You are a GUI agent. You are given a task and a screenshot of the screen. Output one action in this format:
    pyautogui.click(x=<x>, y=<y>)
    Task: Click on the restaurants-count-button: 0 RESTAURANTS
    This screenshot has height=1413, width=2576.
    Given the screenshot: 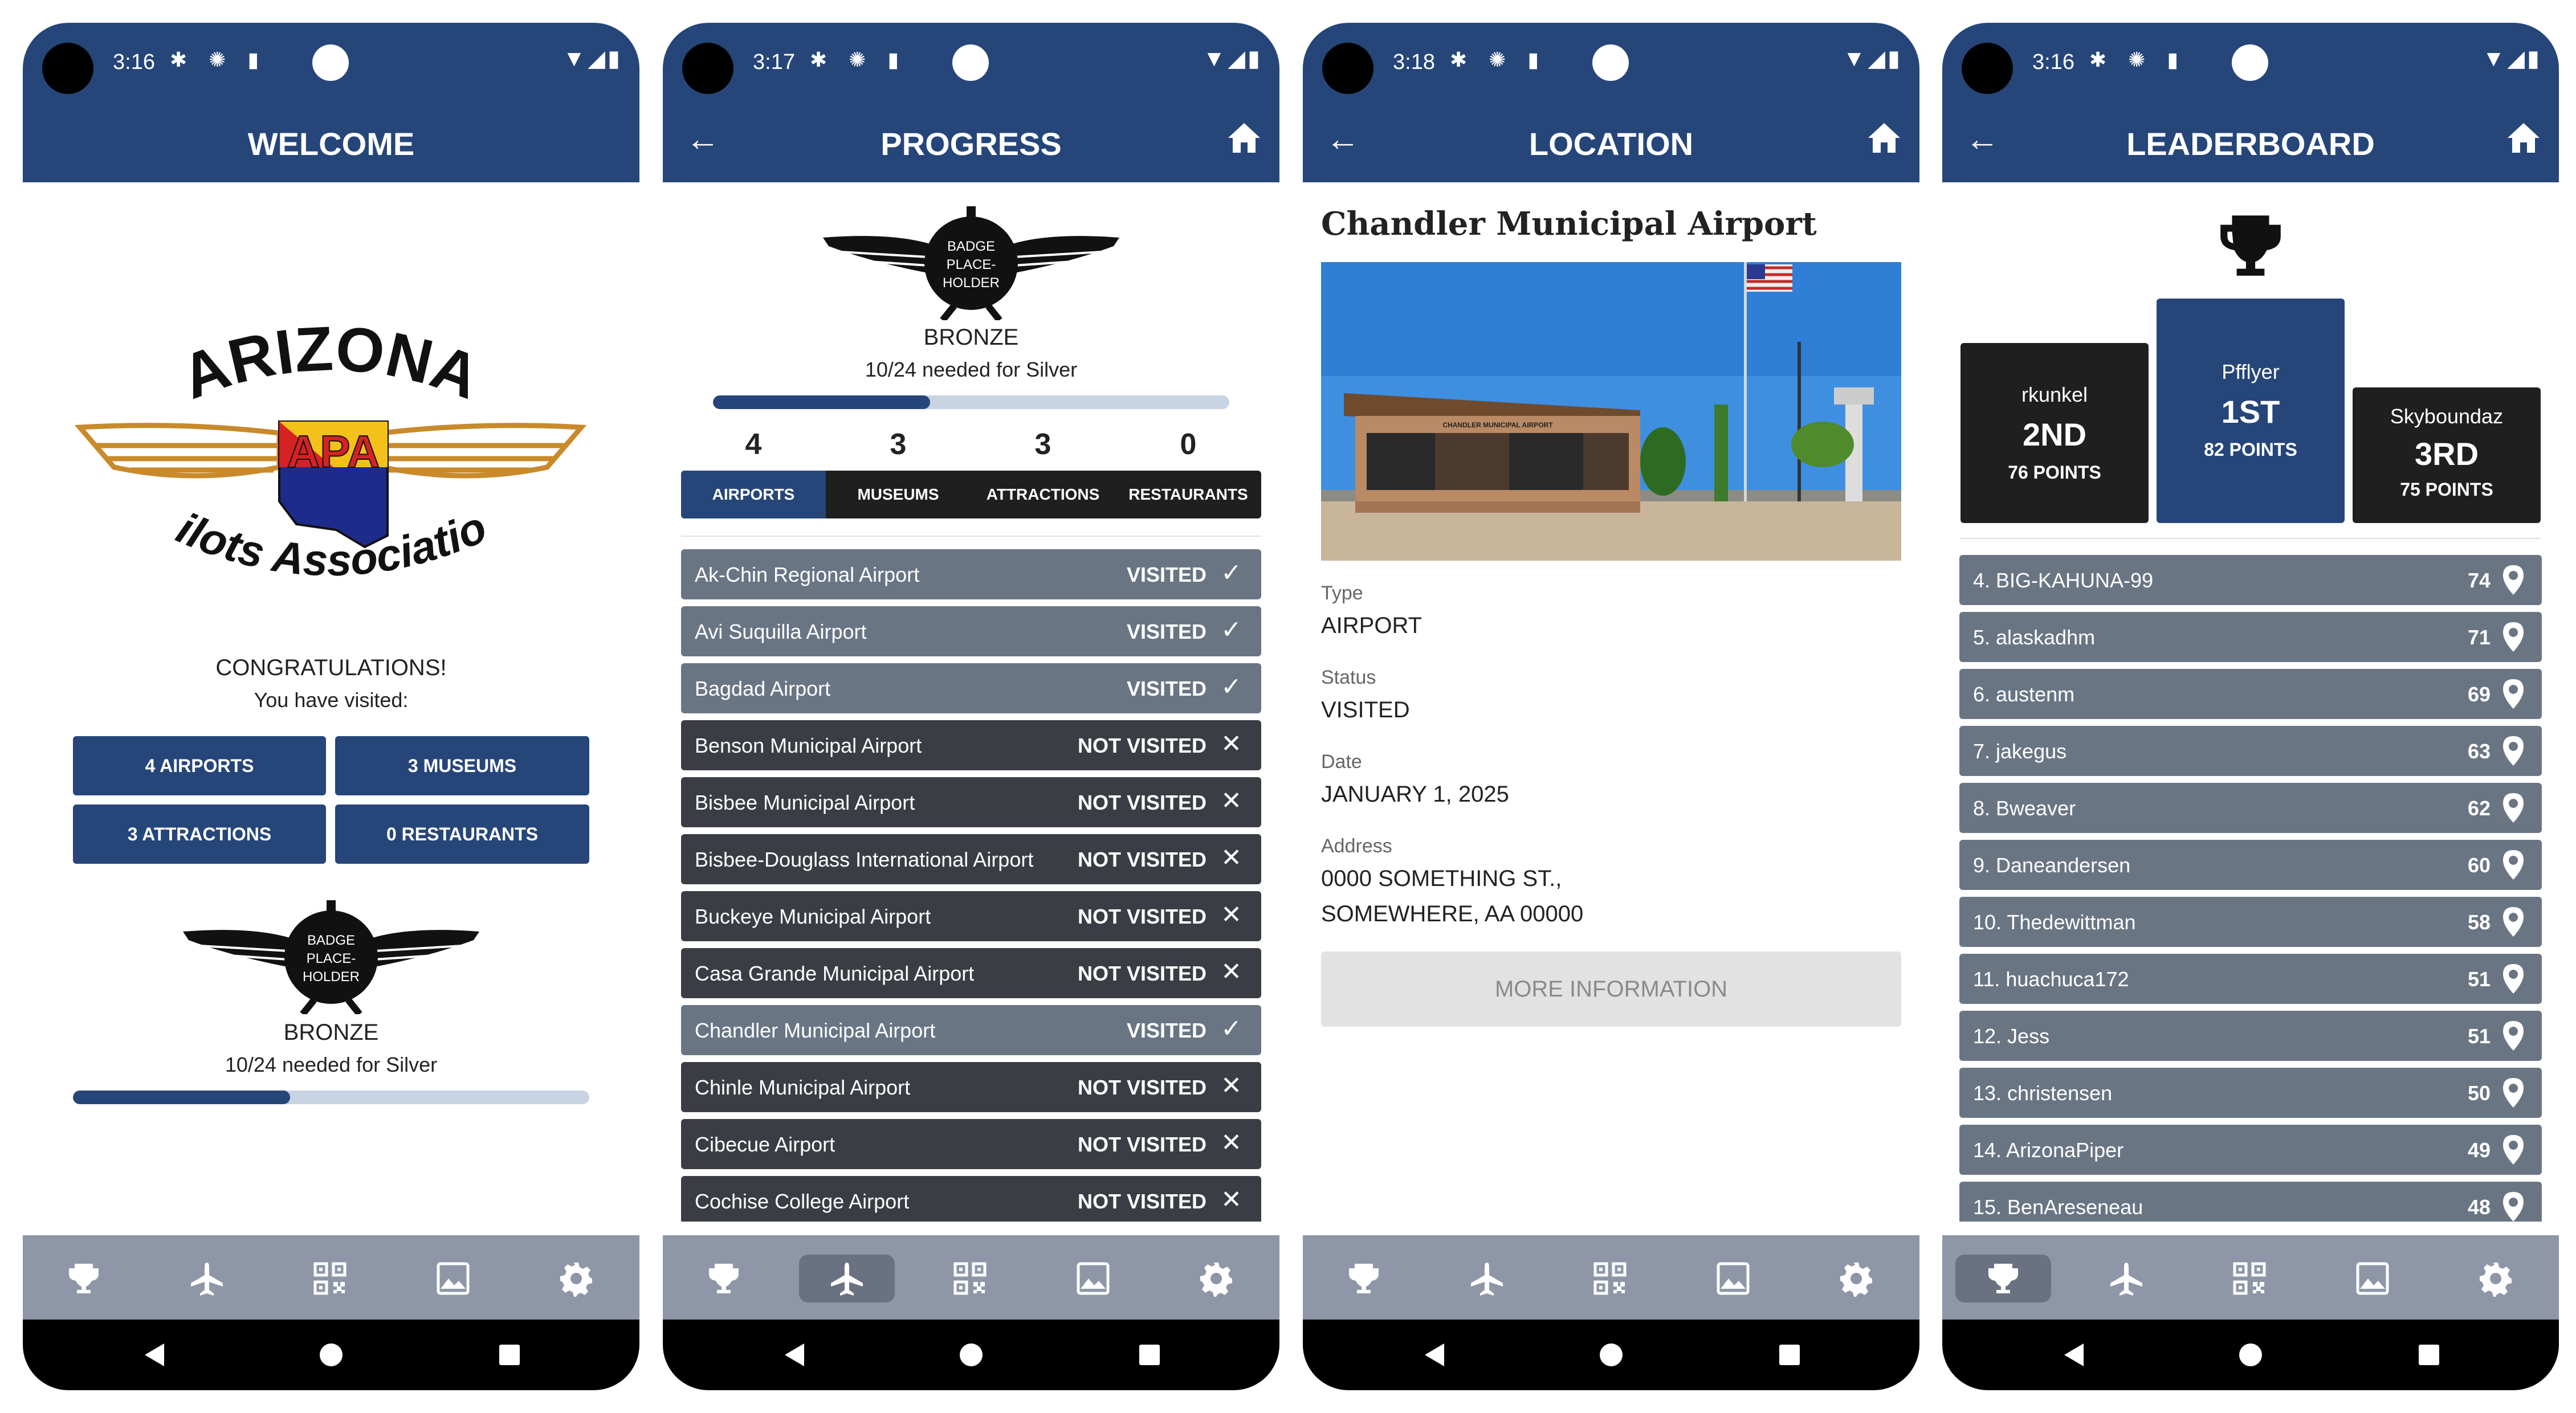 What is the action you would take?
    pyautogui.click(x=462, y=834)
    